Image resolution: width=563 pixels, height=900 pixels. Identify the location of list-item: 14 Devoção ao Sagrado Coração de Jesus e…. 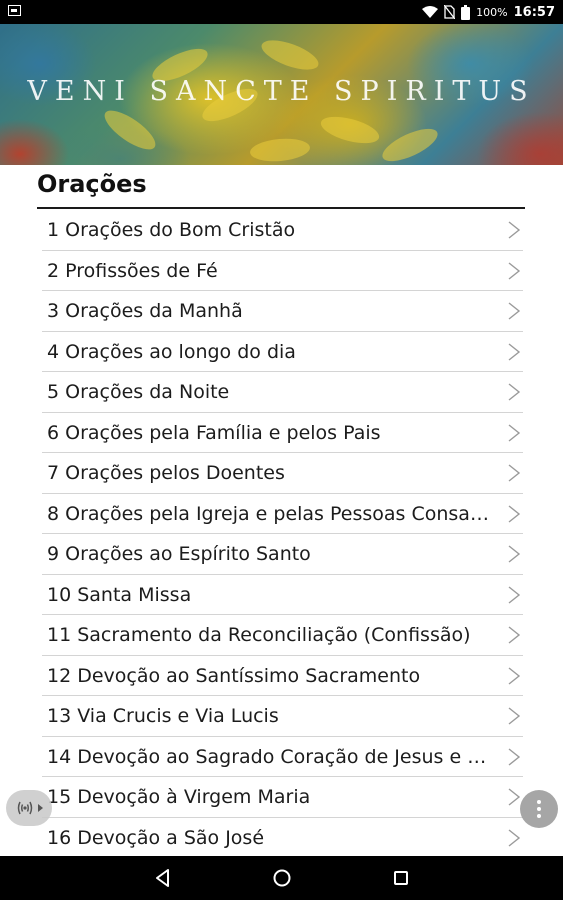
(282, 757).